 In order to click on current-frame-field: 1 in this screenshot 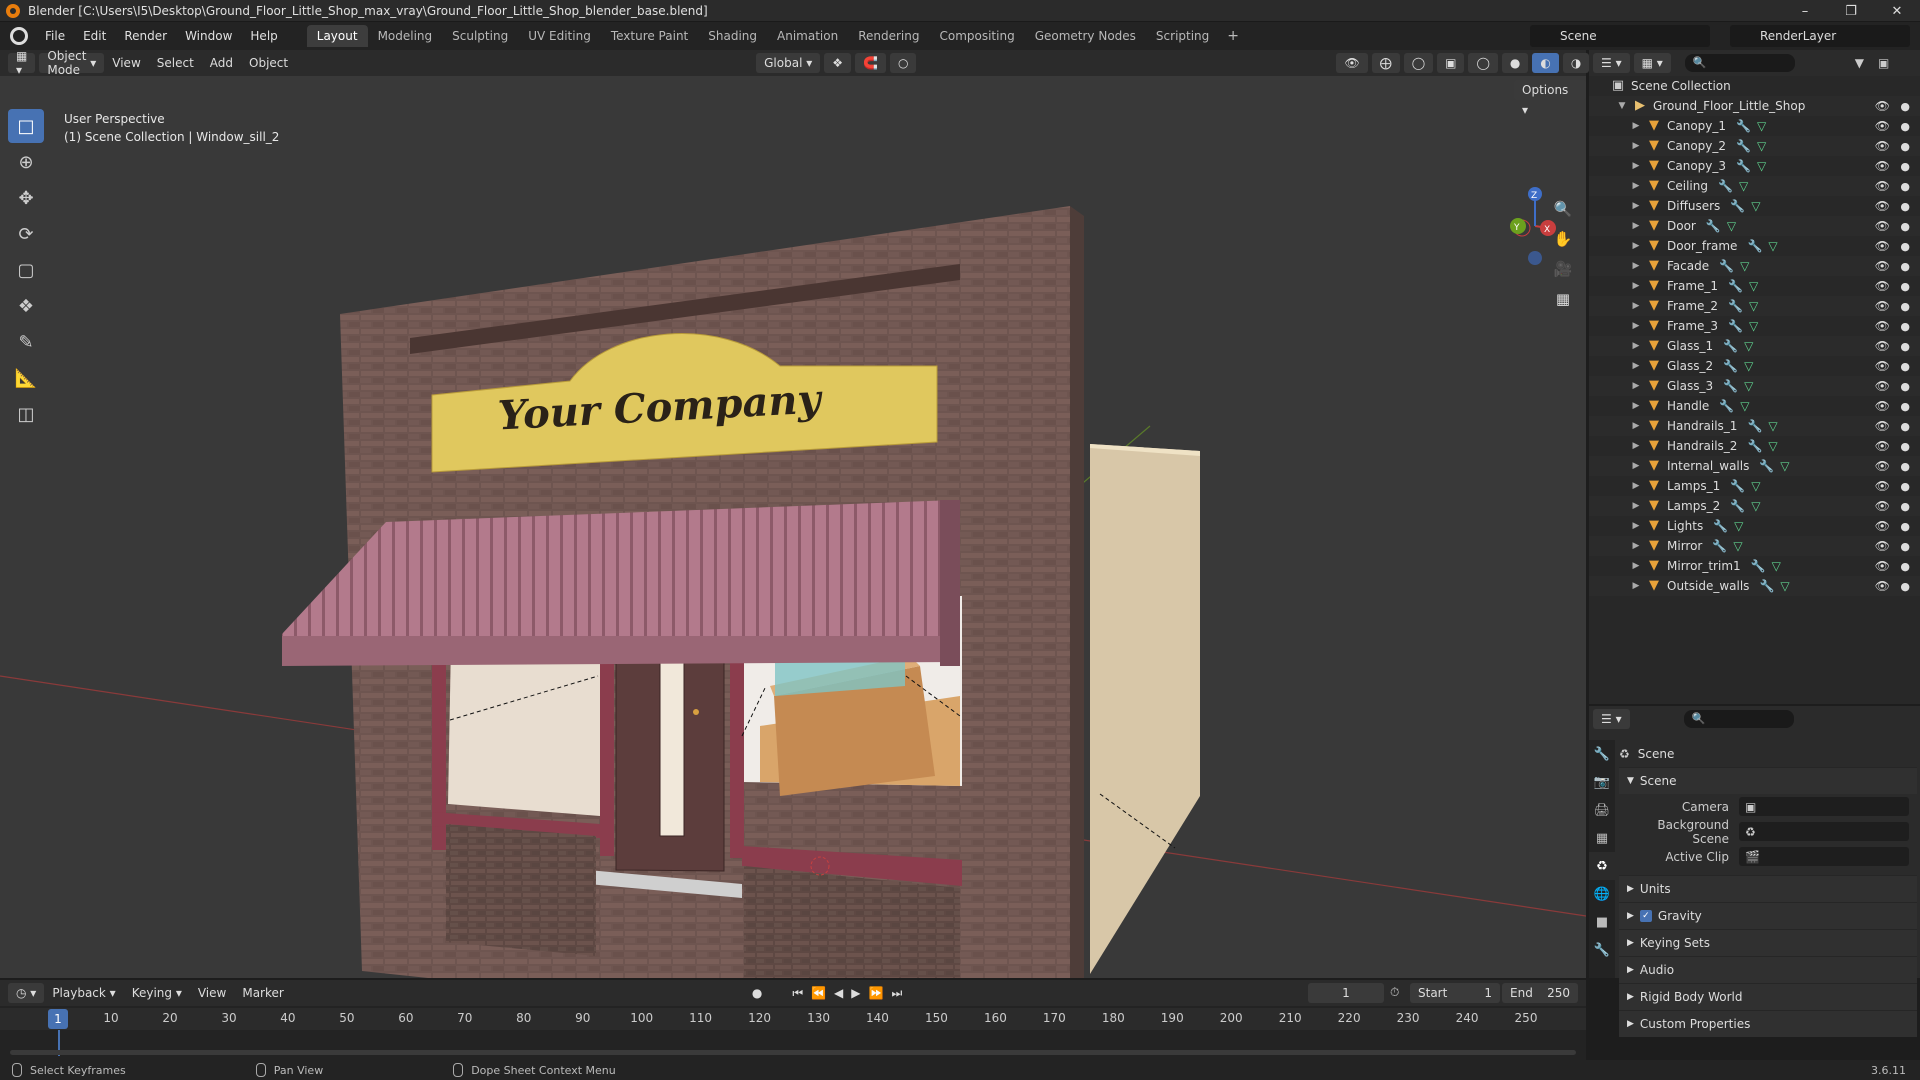, I will do `click(1346, 993)`.